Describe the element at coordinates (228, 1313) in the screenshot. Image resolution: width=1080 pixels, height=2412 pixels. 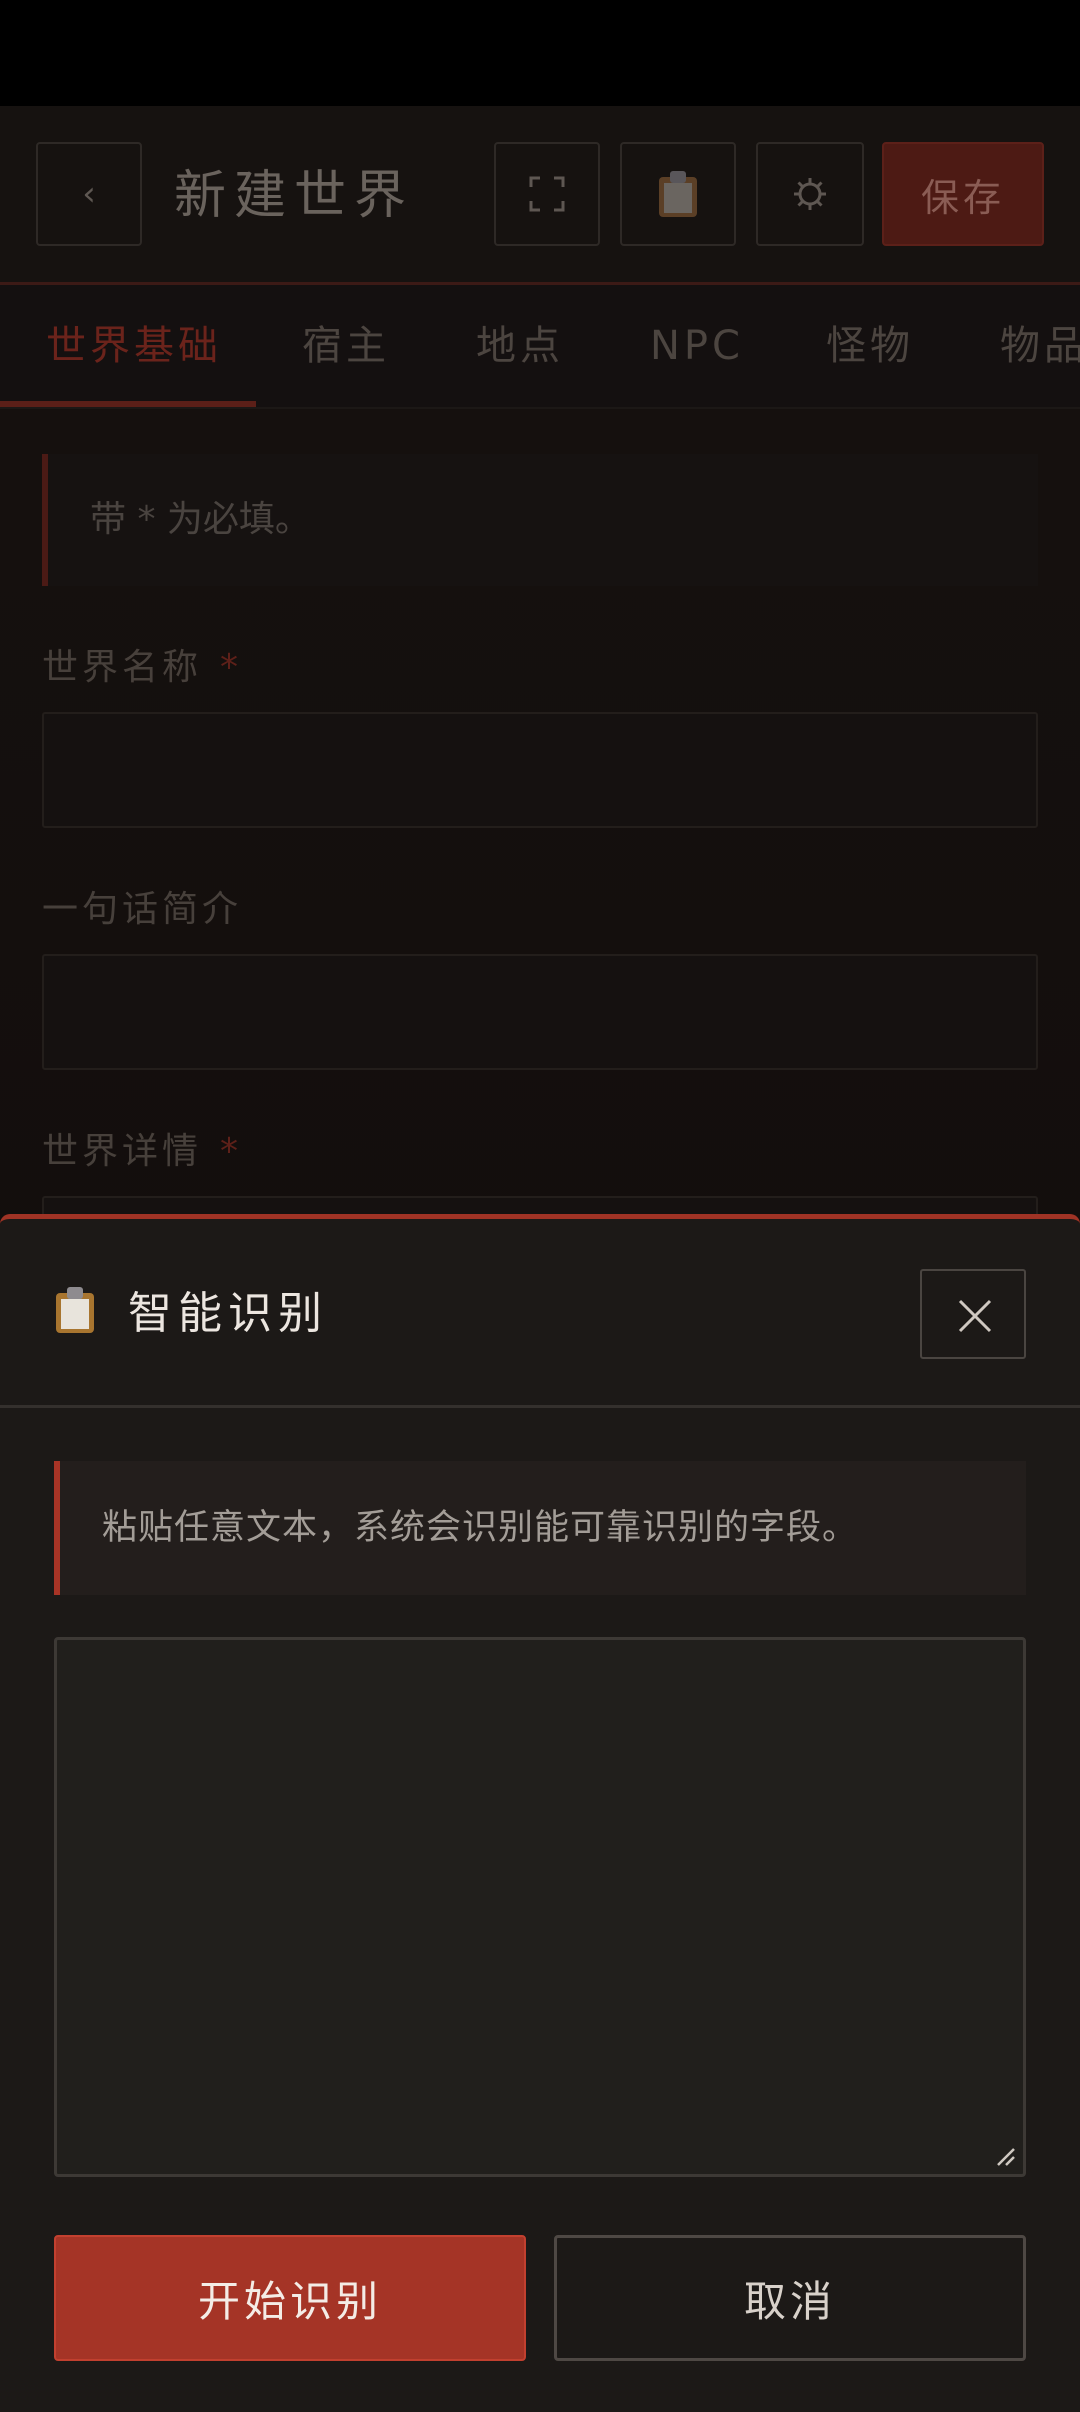
I see `sheet-title: 智能识别` at that location.